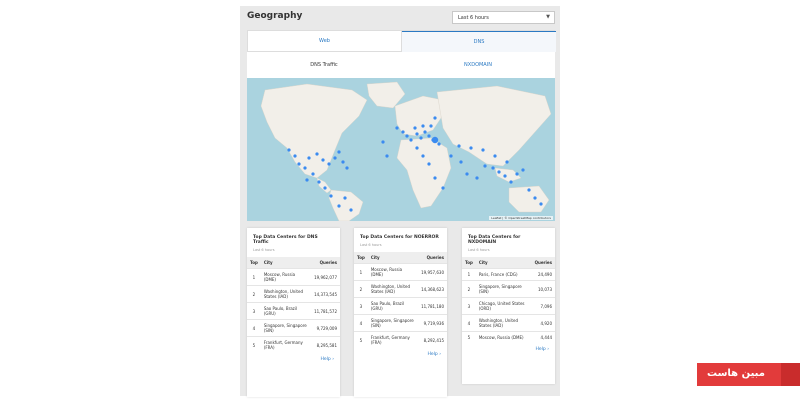  Describe the element at coordinates (435, 140) in the screenshot. I see `dns-marker-large` at that location.